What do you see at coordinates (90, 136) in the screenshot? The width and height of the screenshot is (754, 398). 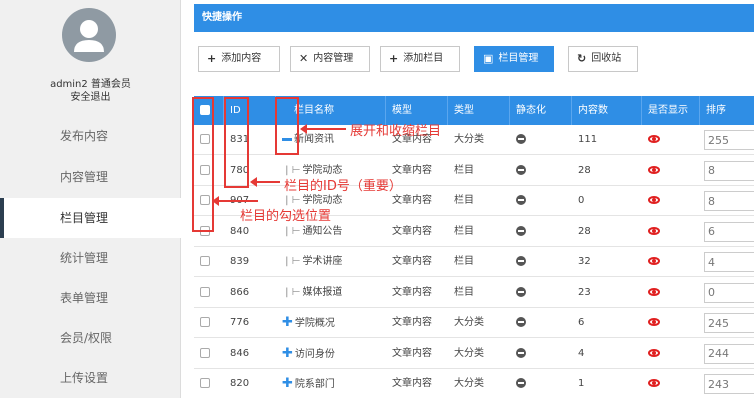 I see `sidebar-item-publish: 发布内容` at bounding box center [90, 136].